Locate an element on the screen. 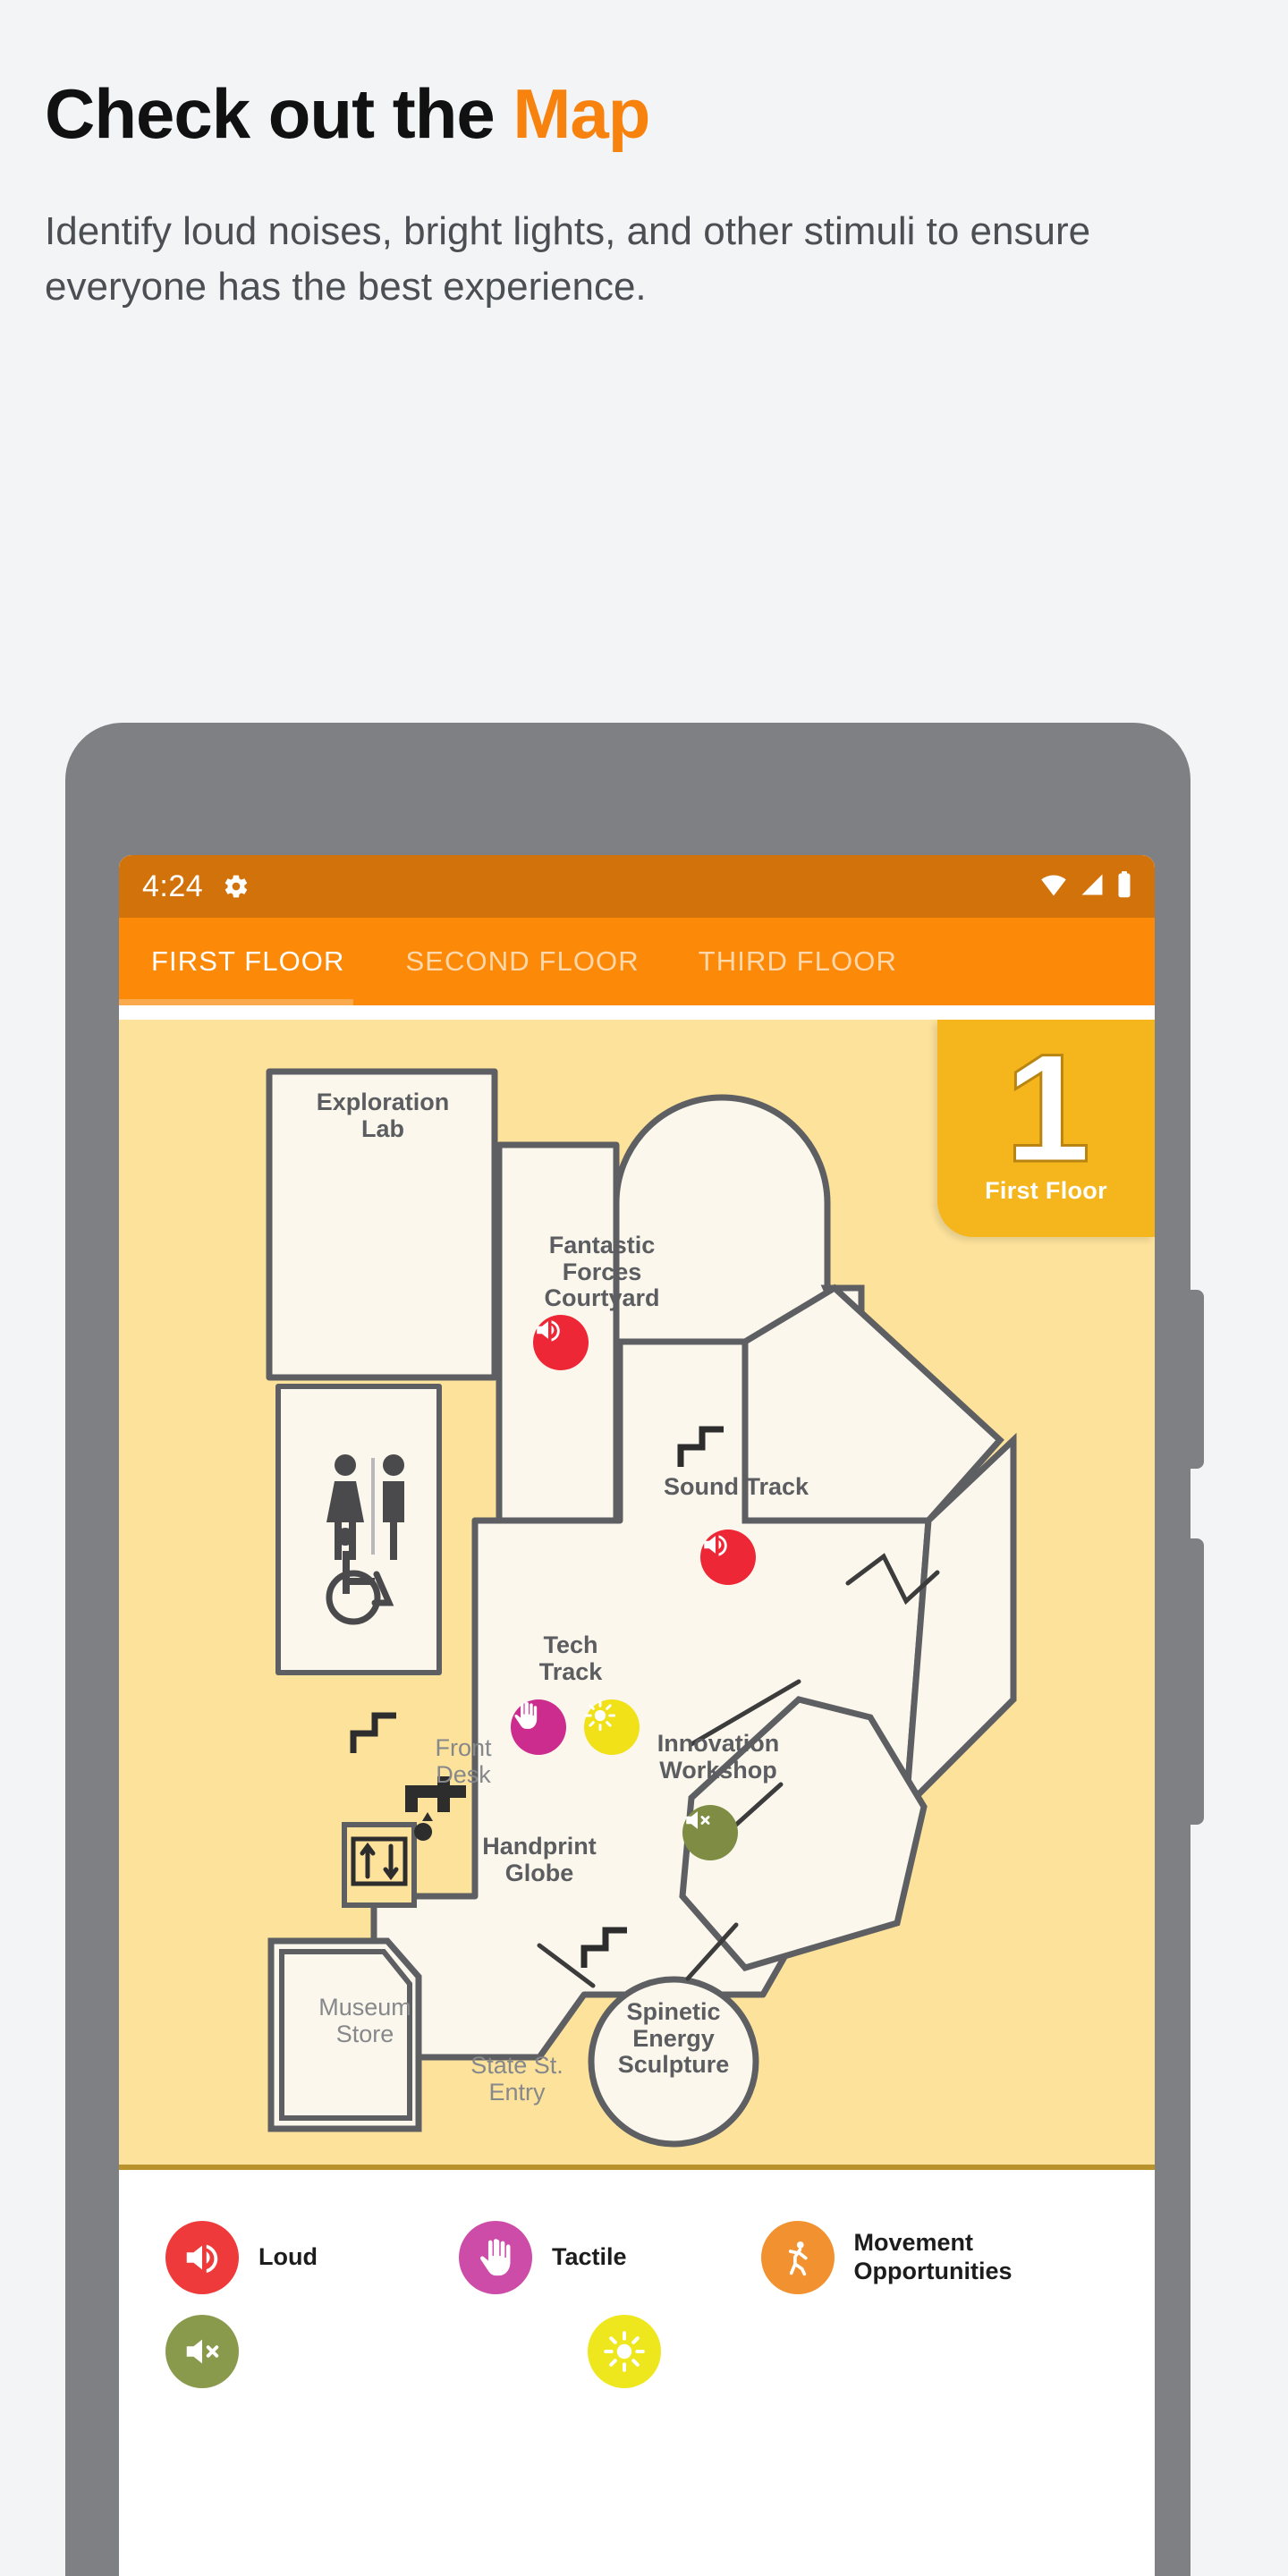  map-label-spinetic-energy-sculpture: Spinetic Energy Sculpture is located at coordinates (673, 2038).